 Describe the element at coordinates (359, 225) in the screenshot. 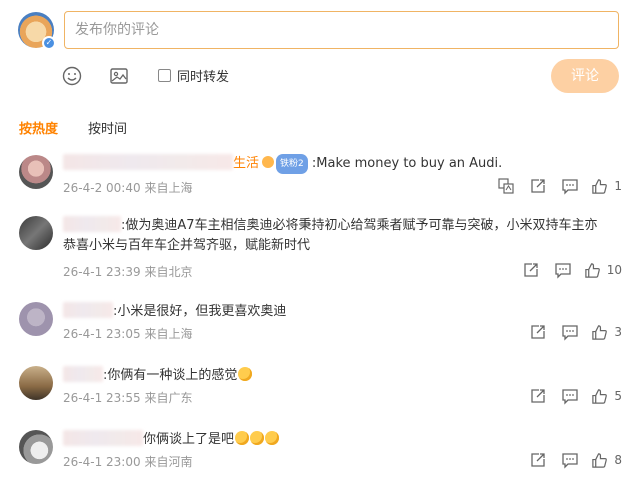

I see `comment-content-line1: :做为奥迪A7车主相信奥迪必将秉持初心给驾乘者赋予可靠与突破，小米双持车主亦` at that location.